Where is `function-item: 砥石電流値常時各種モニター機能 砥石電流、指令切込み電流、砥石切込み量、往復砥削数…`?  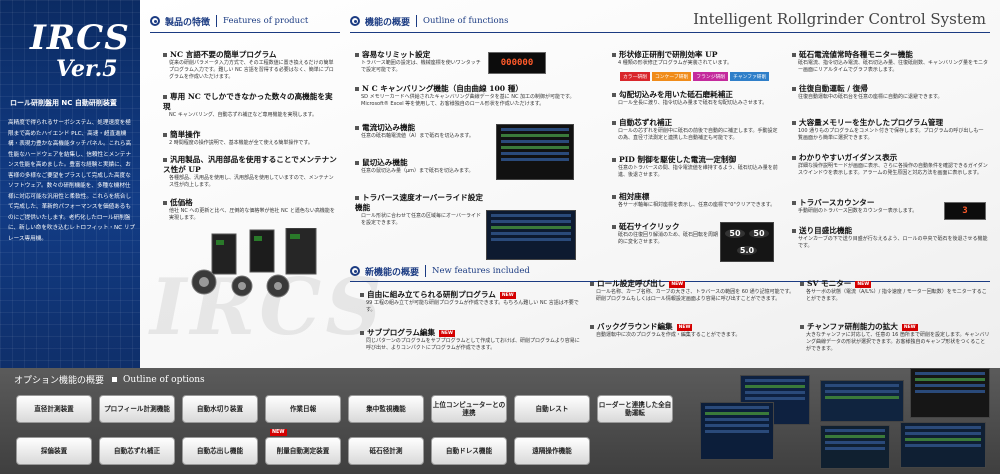
function-item: 砥石電流値常時各種モニター機能 砥石電流、指令切込み電流、砥石切込み量、往復砥削数… is located at coordinates (890, 62).